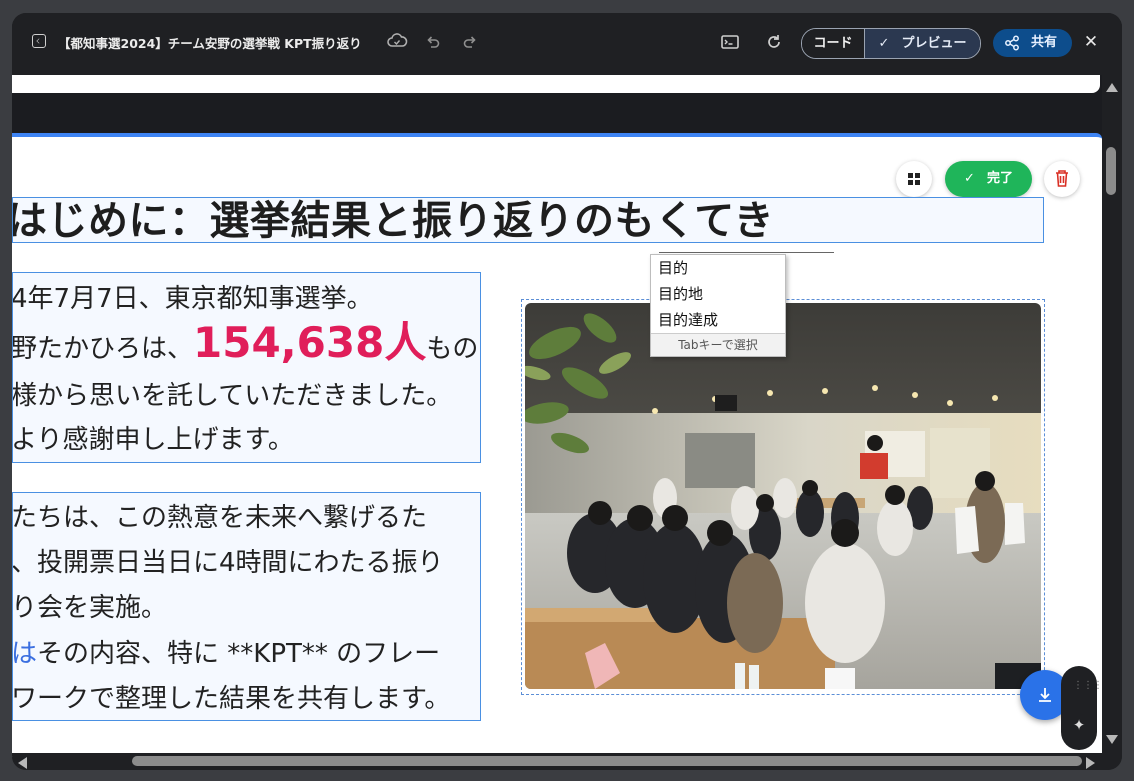 The image size is (1134, 781). I want to click on sparkle-icon: ✦, so click(1079, 725).